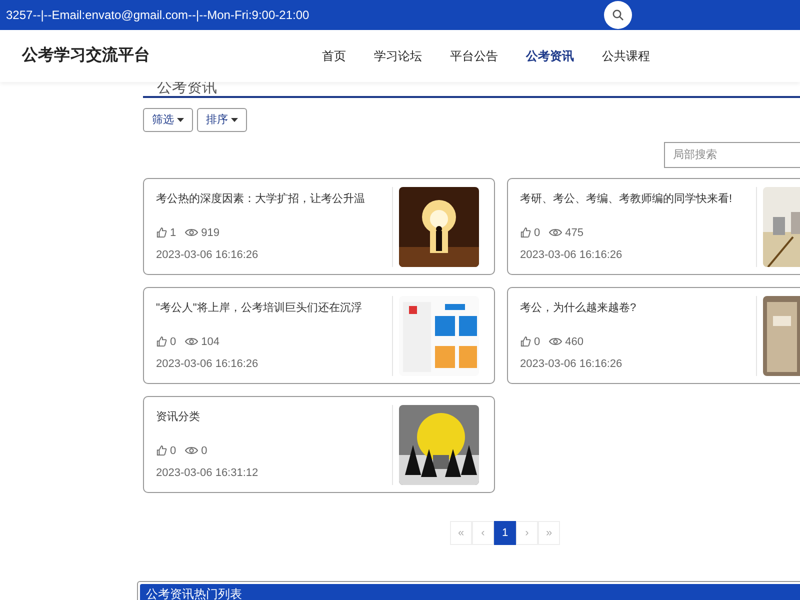 The height and width of the screenshot is (600, 800). I want to click on search-field: 局部搜索, so click(732, 155).